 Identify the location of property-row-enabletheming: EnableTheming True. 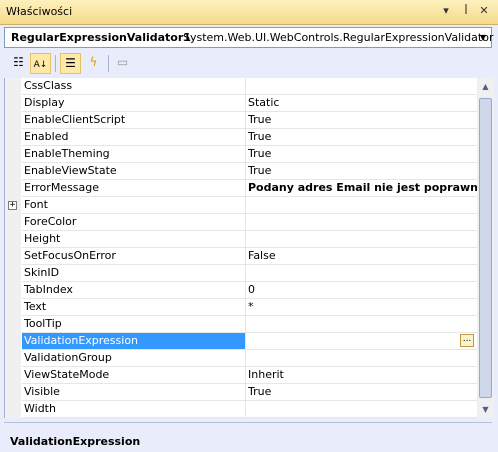
(241, 154).